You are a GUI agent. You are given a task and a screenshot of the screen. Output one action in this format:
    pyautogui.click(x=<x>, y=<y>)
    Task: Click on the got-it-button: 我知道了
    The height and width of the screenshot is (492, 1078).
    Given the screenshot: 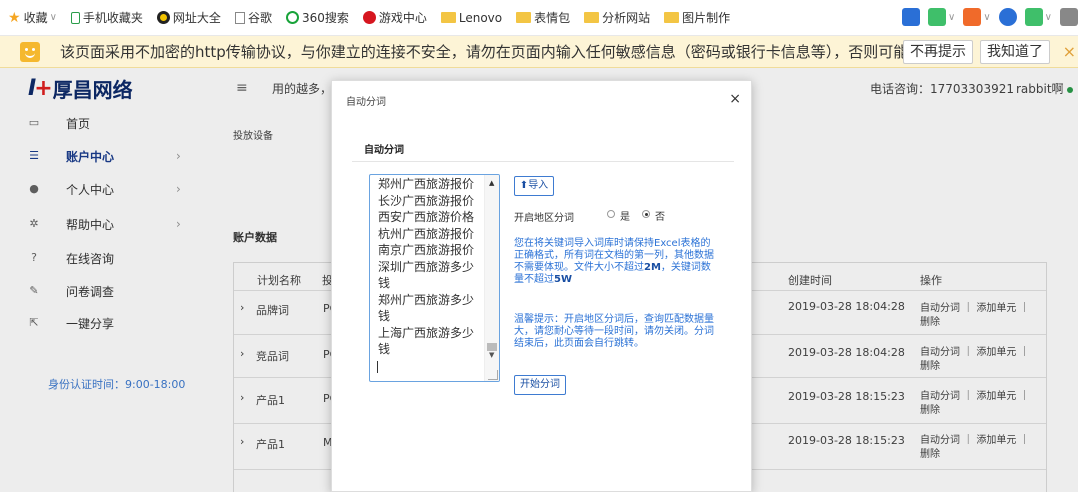 What is the action you would take?
    pyautogui.click(x=1015, y=52)
    